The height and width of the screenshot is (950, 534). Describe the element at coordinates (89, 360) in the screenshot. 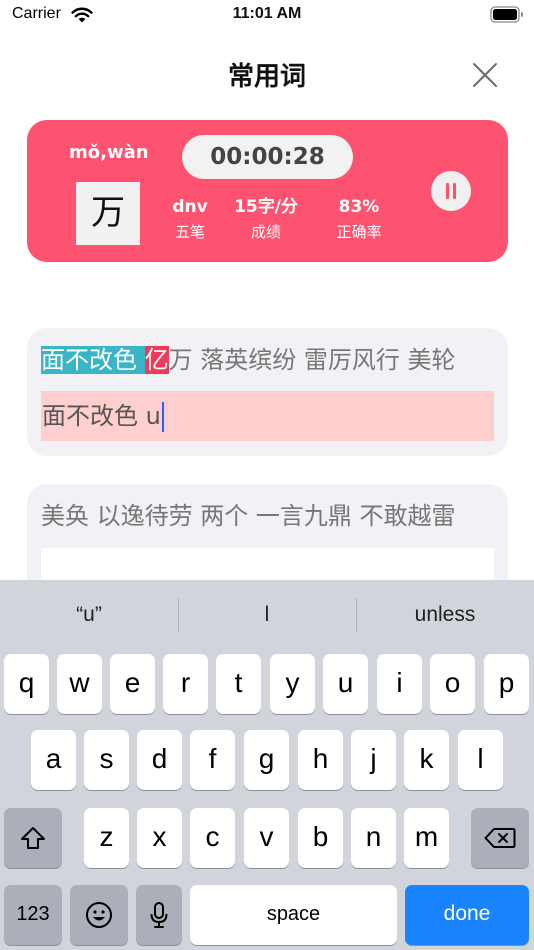

I see `typed-correct-text: 面不改色` at that location.